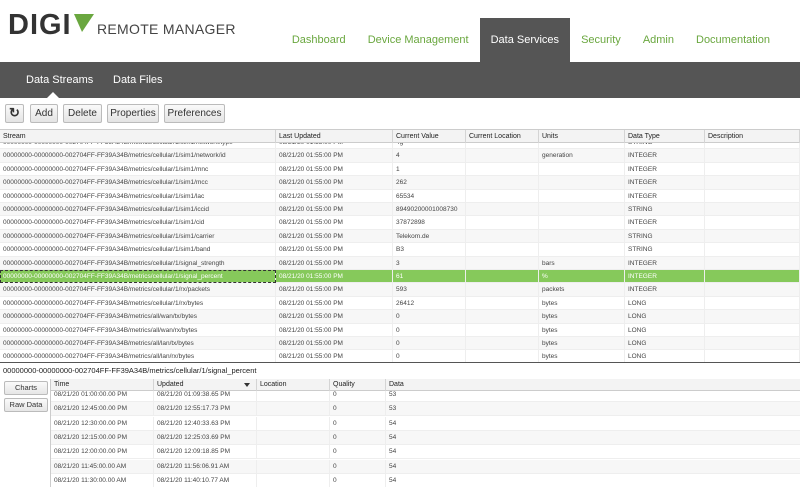 The width and height of the screenshot is (800, 487). I want to click on tab-data-streams: Data Streams, so click(59, 80).